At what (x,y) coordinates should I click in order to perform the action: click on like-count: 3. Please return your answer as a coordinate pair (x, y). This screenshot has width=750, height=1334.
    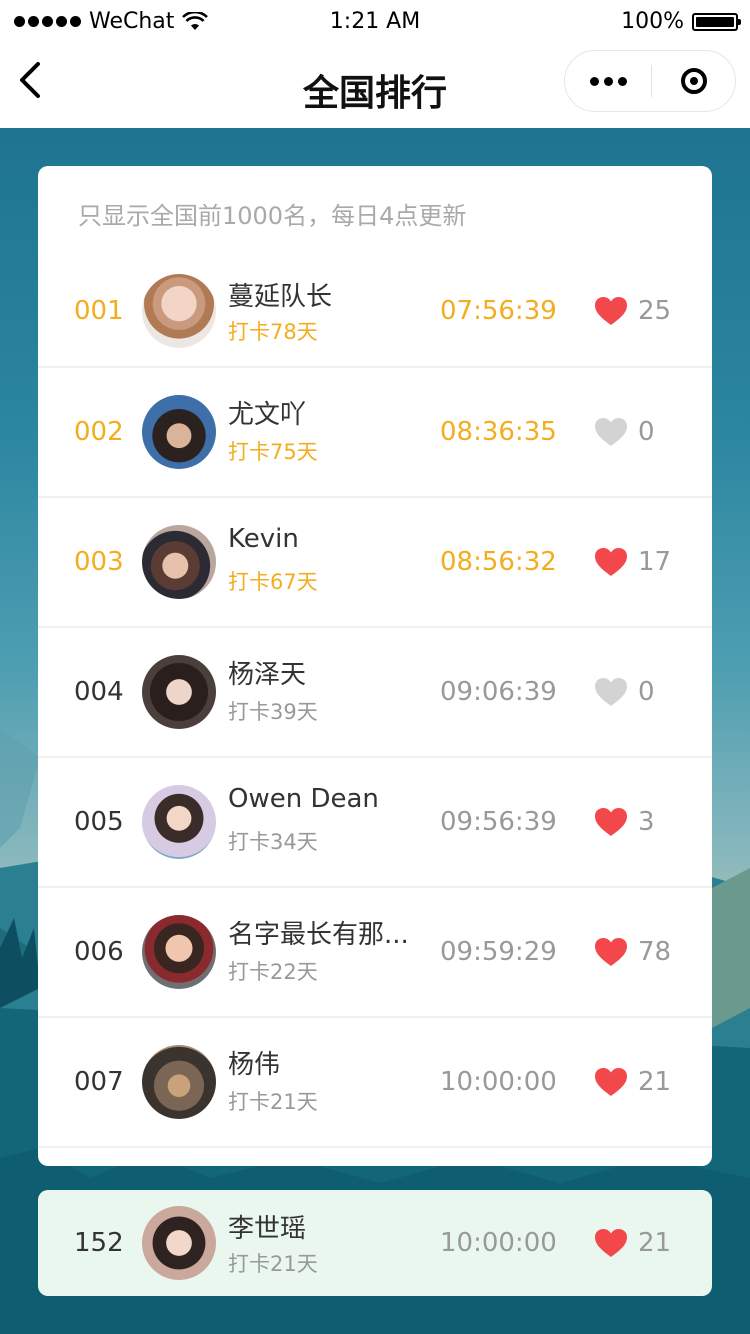
    Looking at the image, I should click on (646, 822).